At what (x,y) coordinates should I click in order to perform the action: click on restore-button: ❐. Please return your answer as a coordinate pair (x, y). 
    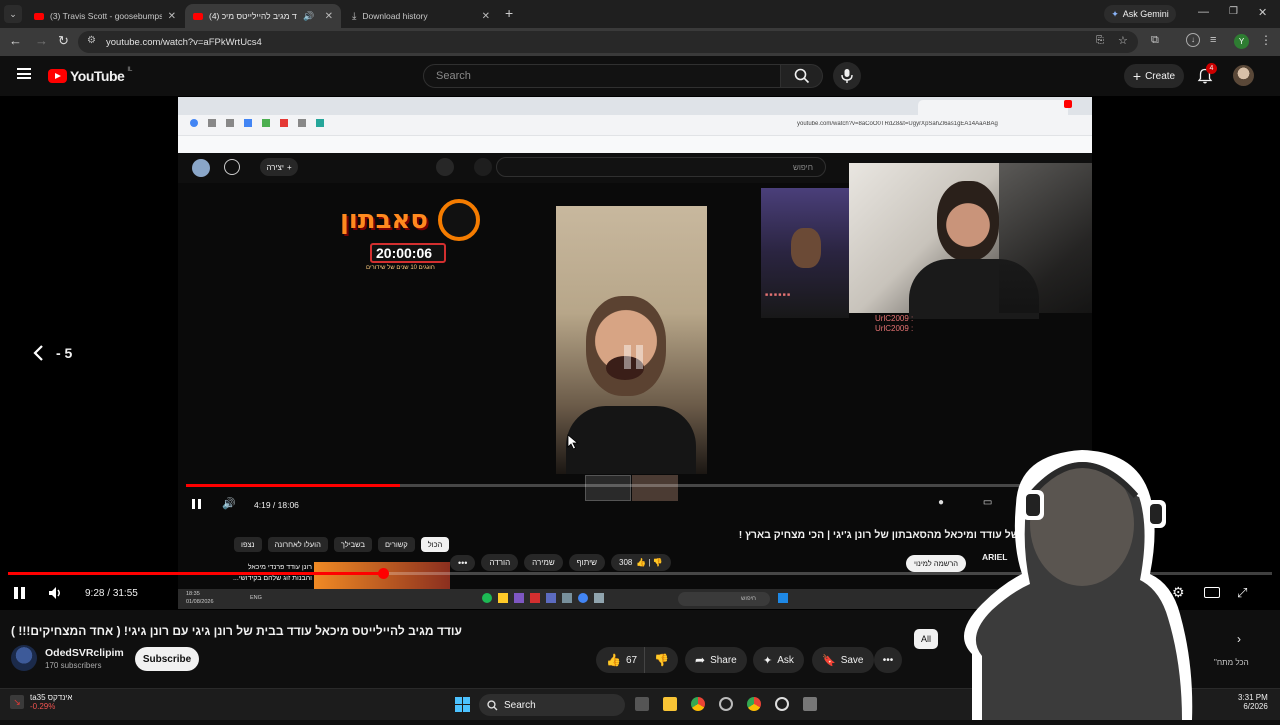
    Looking at the image, I should click on (1233, 11).